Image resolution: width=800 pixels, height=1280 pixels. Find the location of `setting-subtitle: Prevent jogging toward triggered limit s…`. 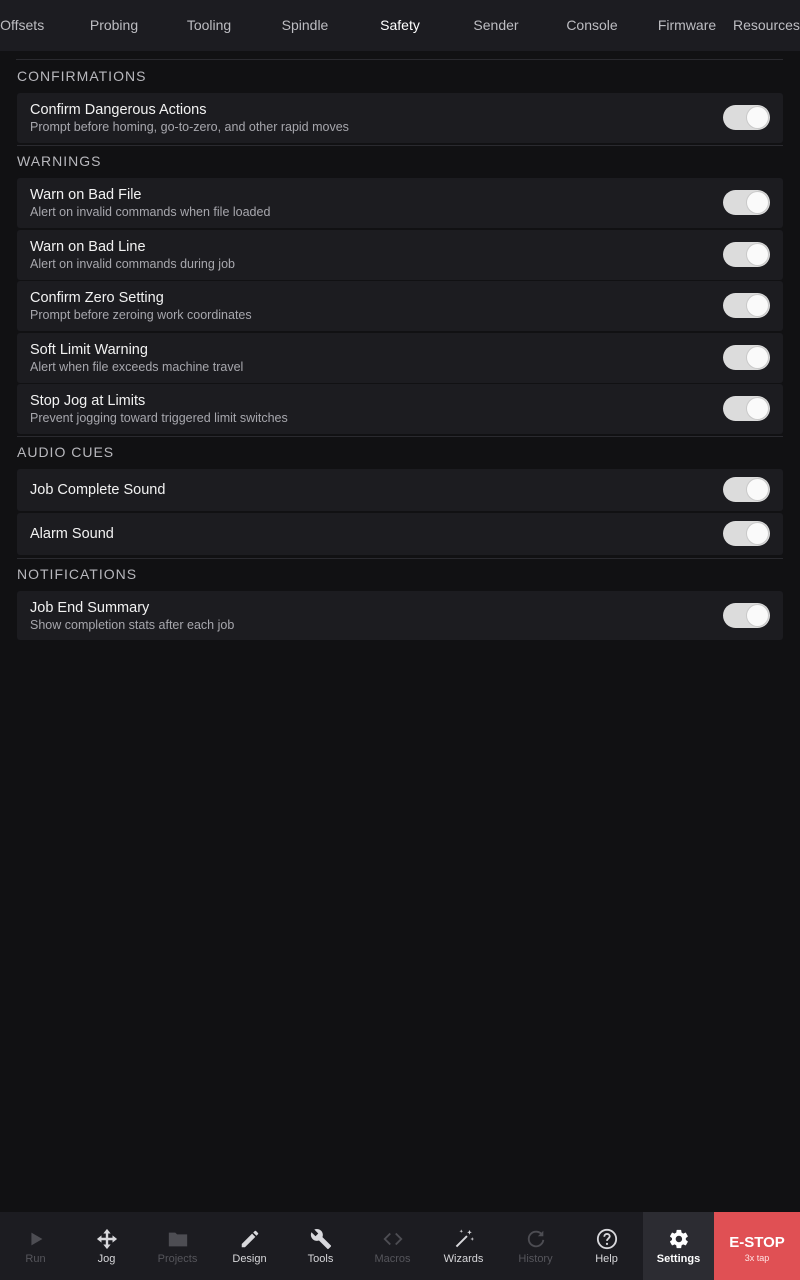

setting-subtitle: Prevent jogging toward triggered limit s… is located at coordinates (159, 418).